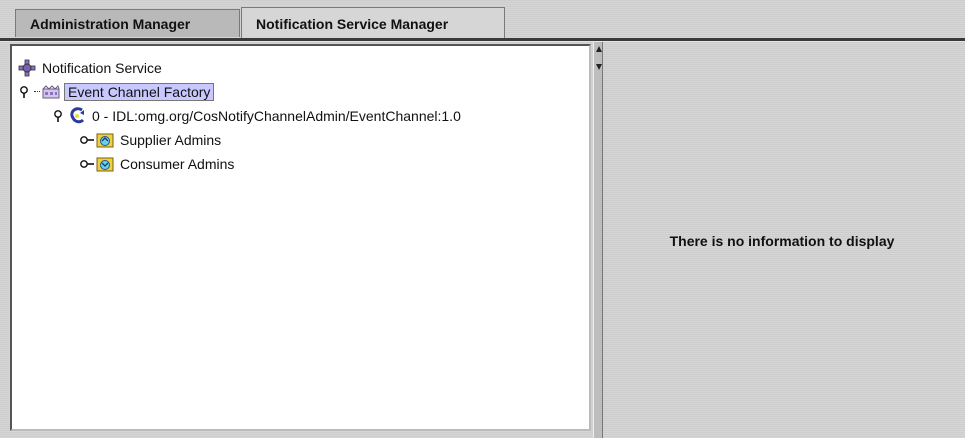 This screenshot has height=438, width=965. I want to click on tree-node-event-channel-factory: Event Channel Factory, so click(116, 92).